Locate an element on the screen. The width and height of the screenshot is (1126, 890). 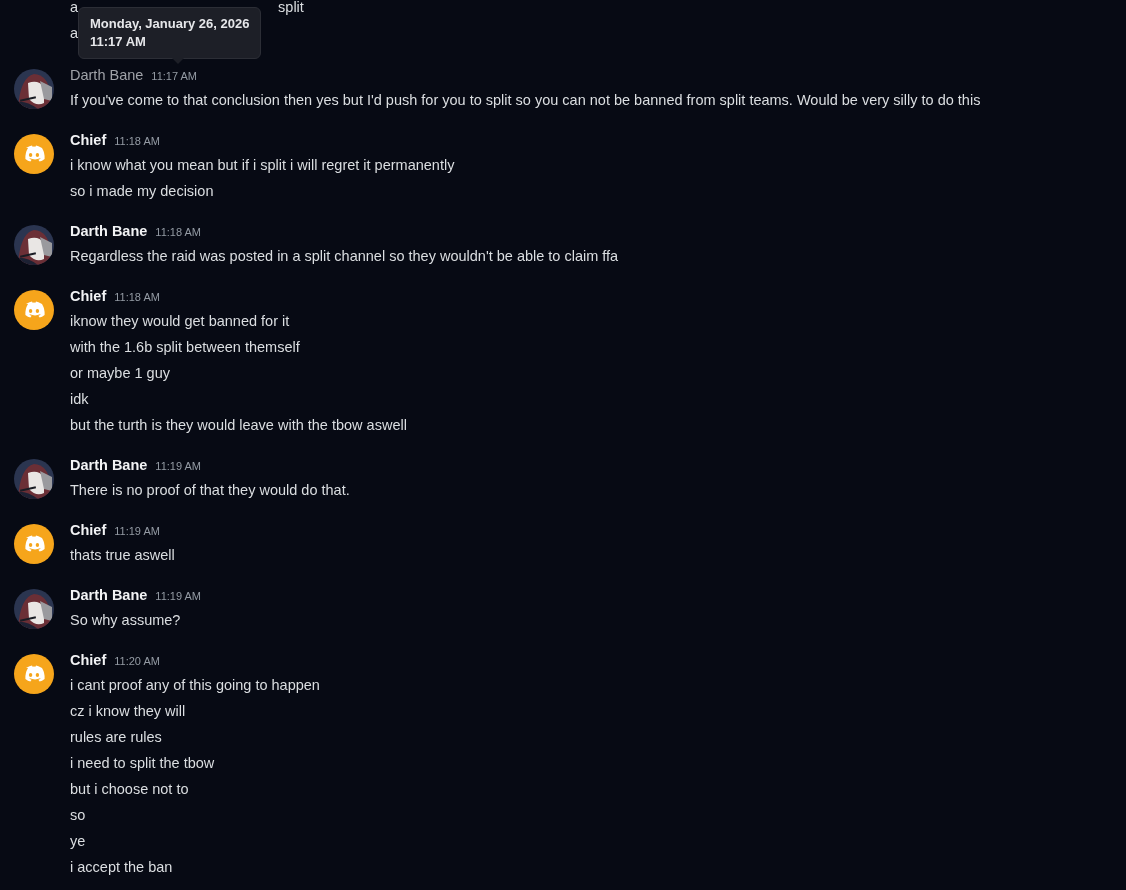
message-text: so is located at coordinates (78, 815).